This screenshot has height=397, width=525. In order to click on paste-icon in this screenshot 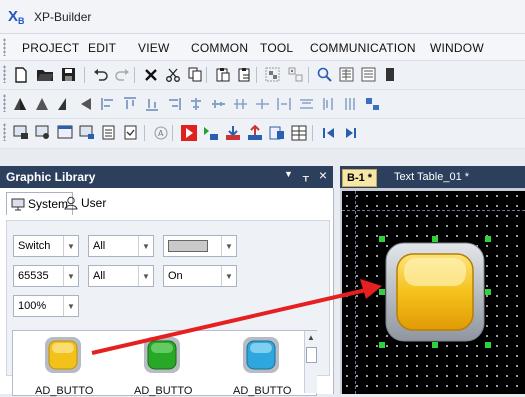, I will do `click(222, 74)`.